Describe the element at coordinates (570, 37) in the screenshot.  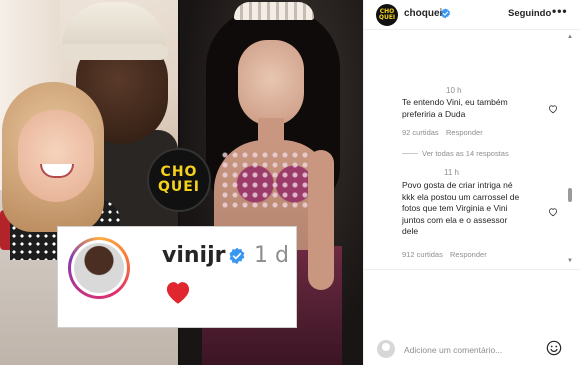
I see `scroll-up-arrow-icon: ▲` at that location.